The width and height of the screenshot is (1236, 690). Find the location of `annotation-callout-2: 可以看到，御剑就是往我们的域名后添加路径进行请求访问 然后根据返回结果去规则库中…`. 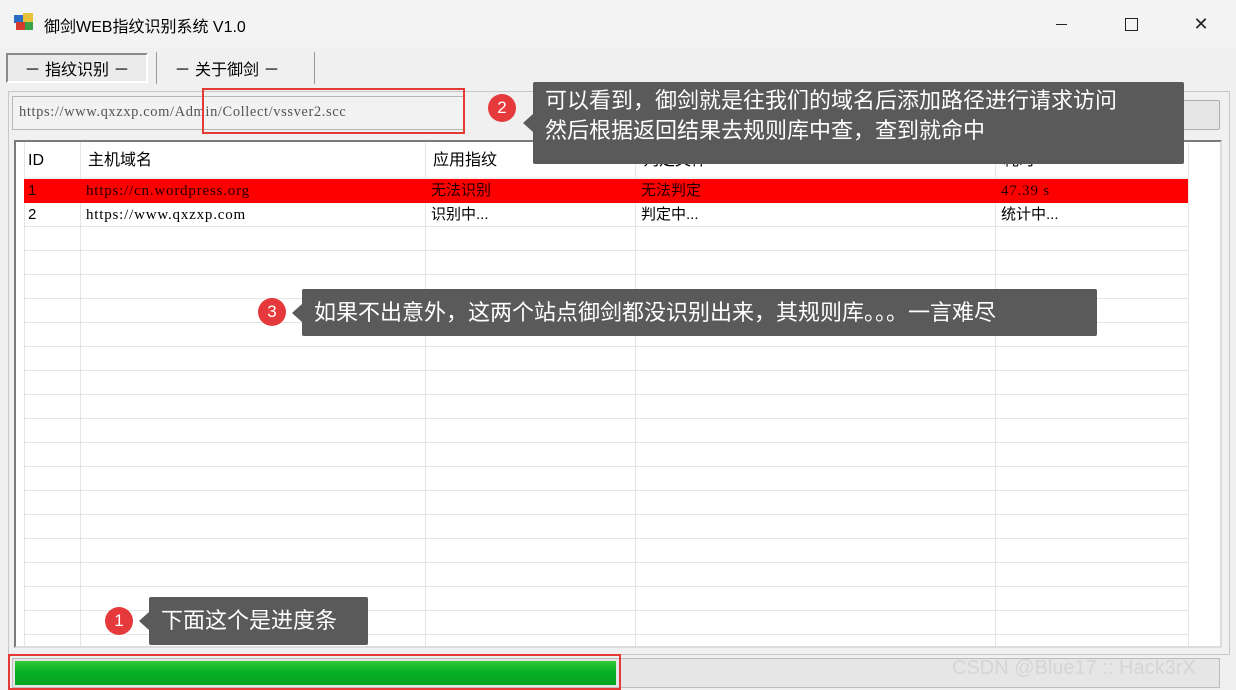

annotation-callout-2: 可以看到，御剑就是往我们的域名后添加路径进行请求访问 然后根据返回结果去规则库中… is located at coordinates (853, 123).